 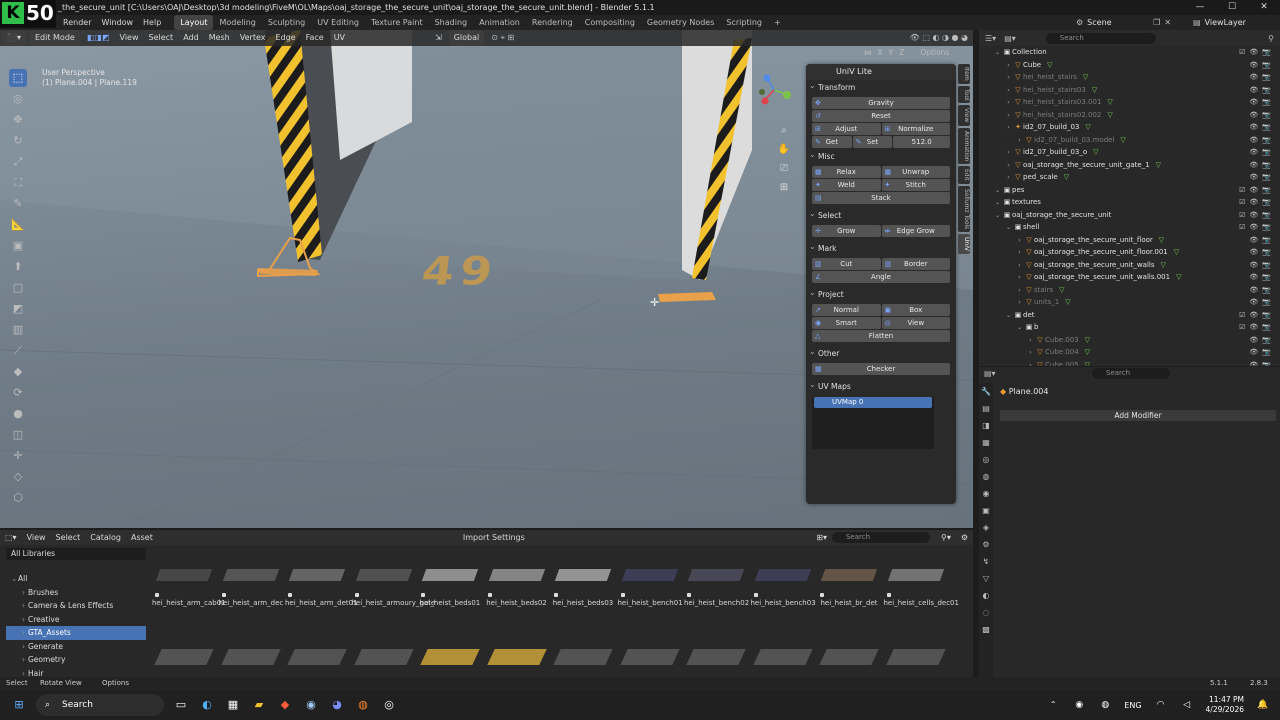 I want to click on rip-tool-icon: ⬡, so click(x=18, y=498).